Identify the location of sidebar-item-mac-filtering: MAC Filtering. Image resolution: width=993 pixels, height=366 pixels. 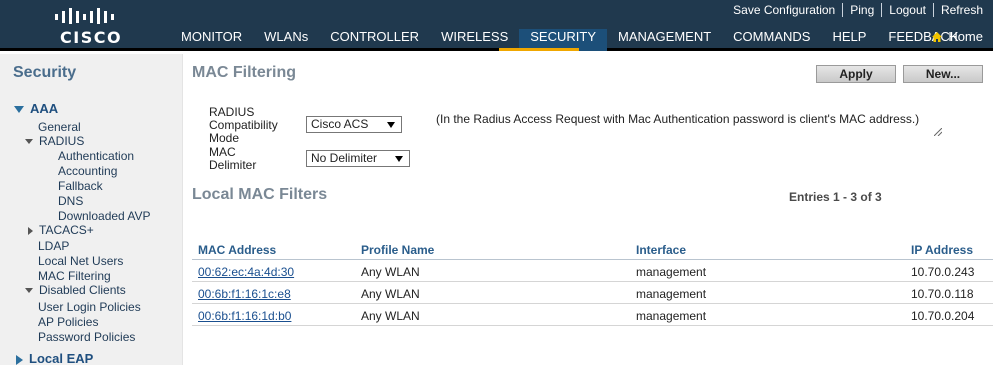
(74, 276).